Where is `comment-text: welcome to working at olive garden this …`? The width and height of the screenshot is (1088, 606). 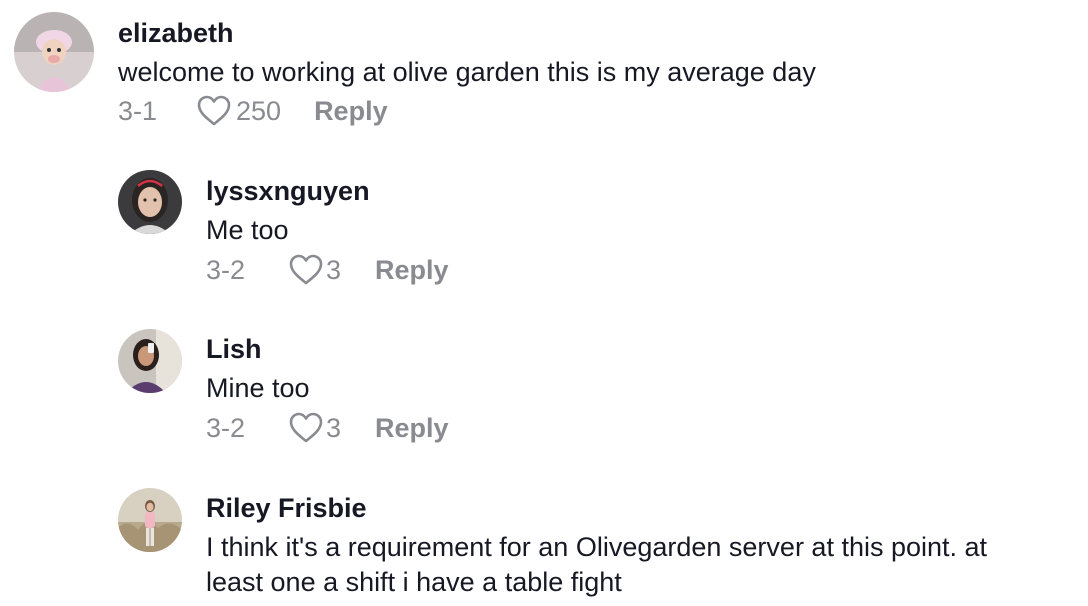
comment-text: welcome to working at olive garden this … is located at coordinates (467, 72).